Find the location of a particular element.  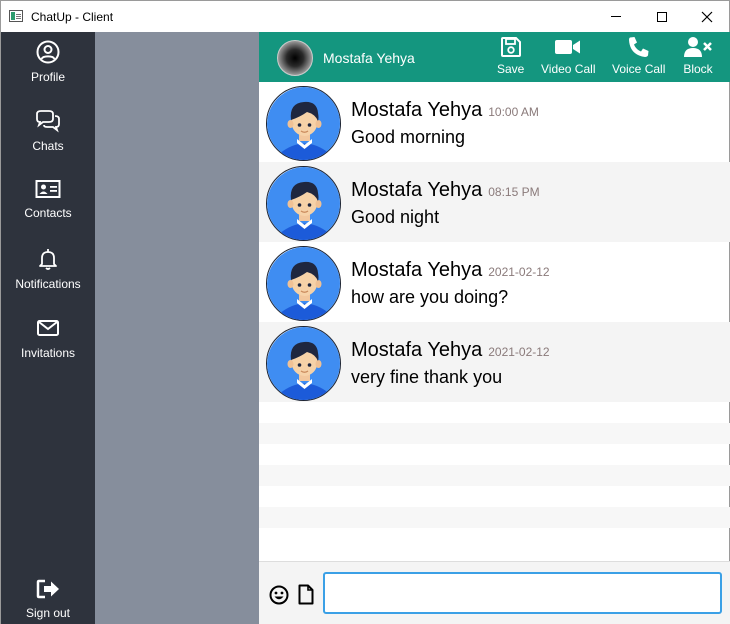

maximize-icon is located at coordinates (662, 16).